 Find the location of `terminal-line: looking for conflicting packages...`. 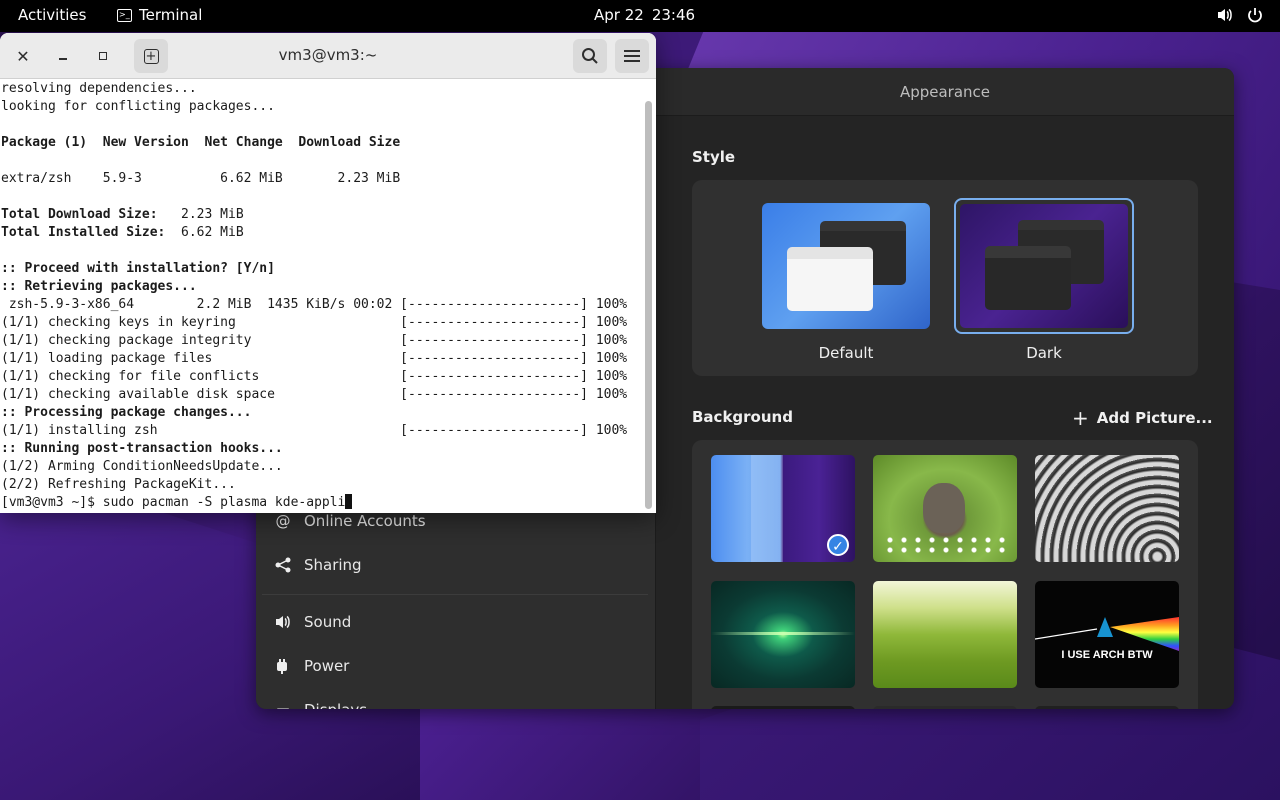

terminal-line: looking for conflicting packages... is located at coordinates (138, 106).